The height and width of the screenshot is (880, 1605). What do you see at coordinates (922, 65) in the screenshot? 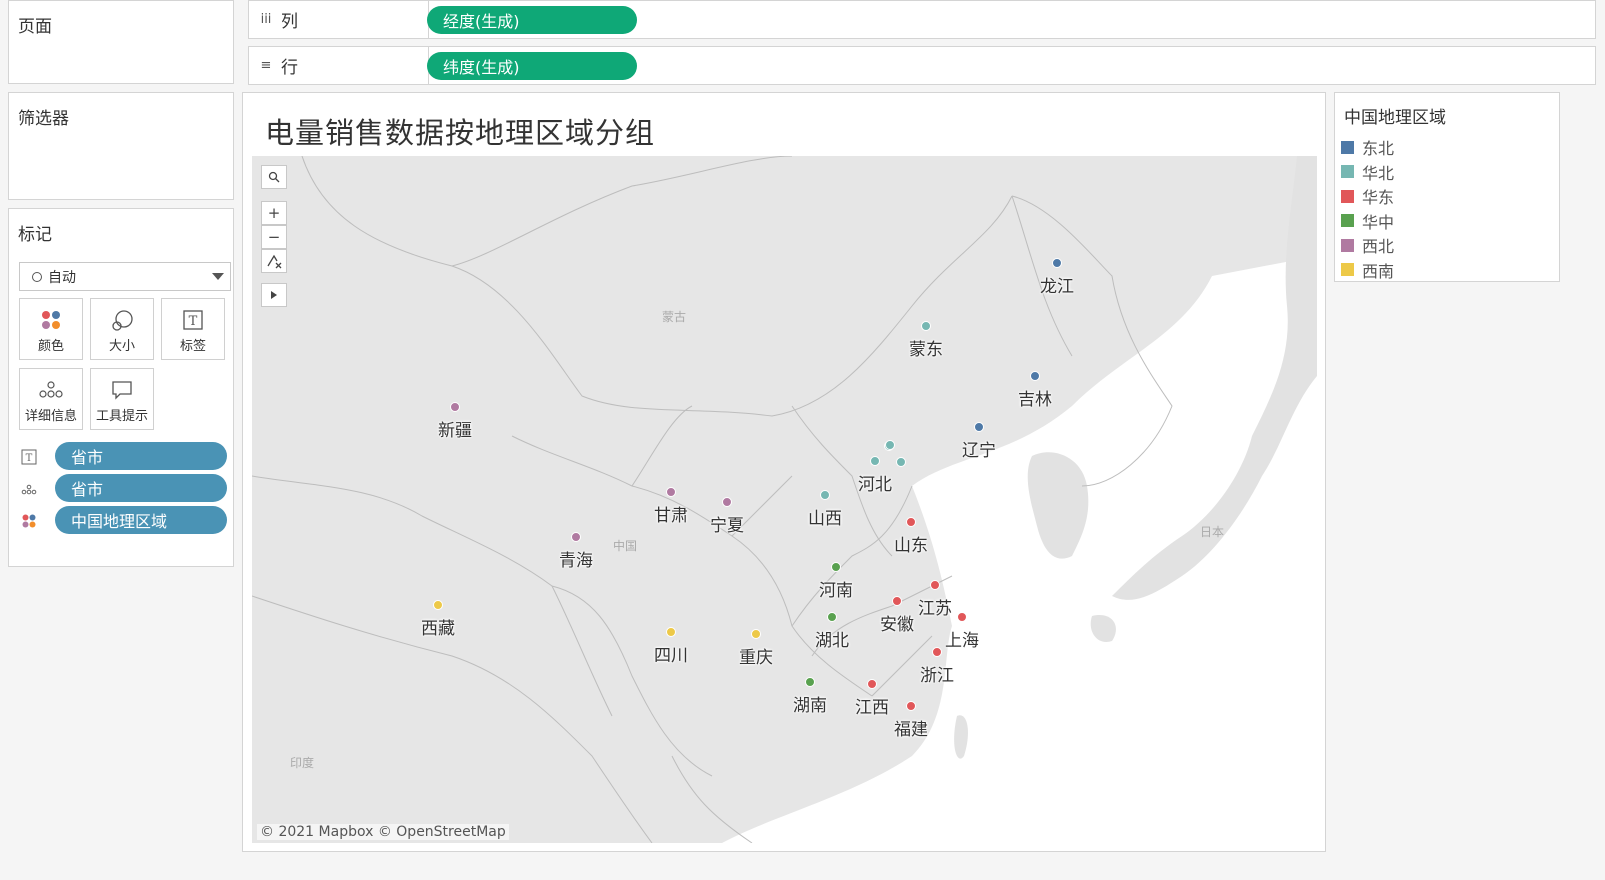
I see `rows-shelf: ≡ 行 纬度(生成)` at bounding box center [922, 65].